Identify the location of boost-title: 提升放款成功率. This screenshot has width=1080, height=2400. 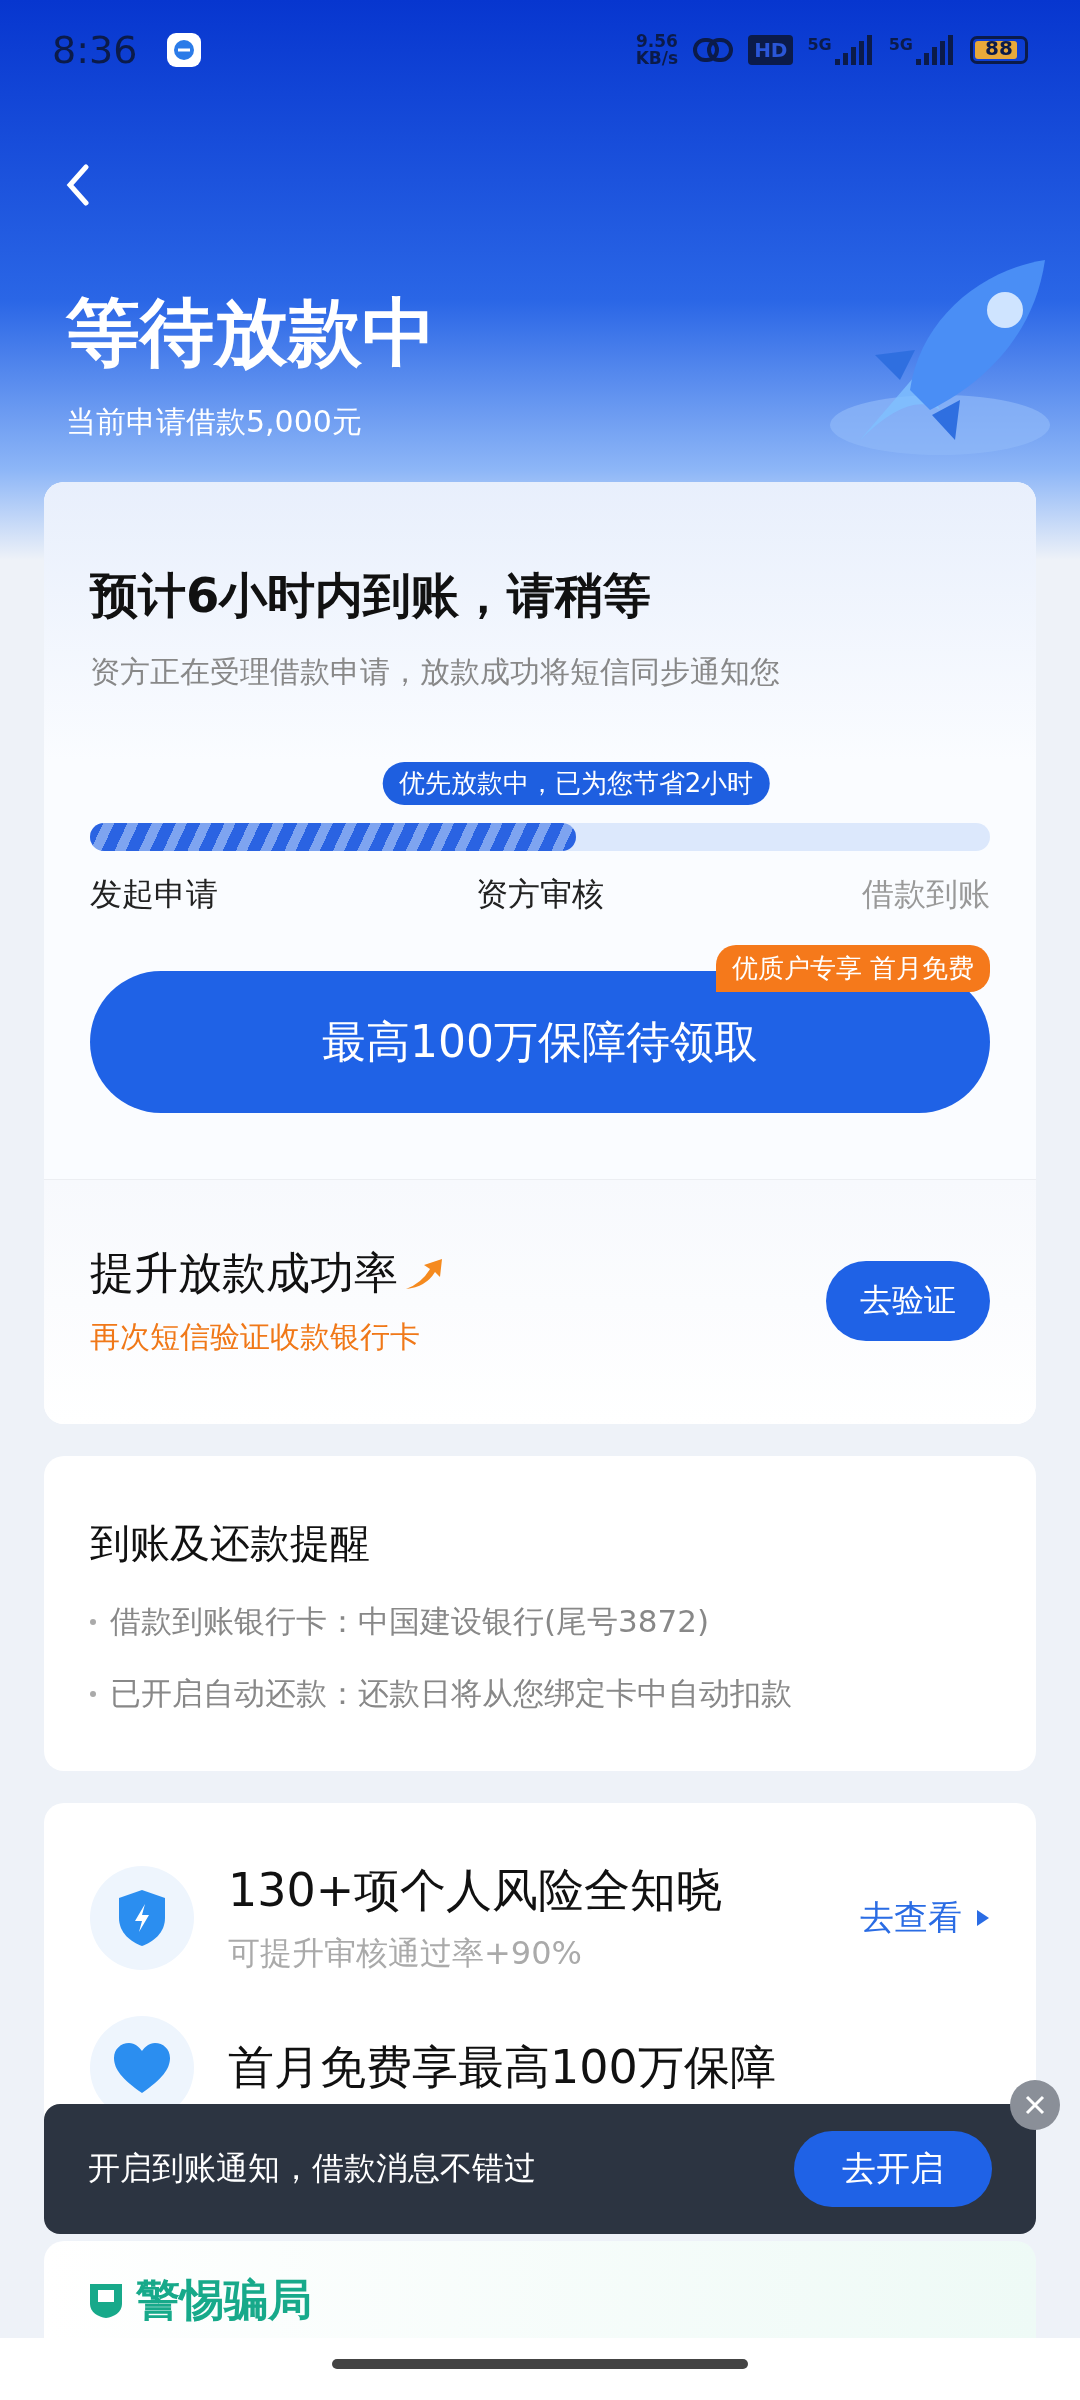
(244, 1273).